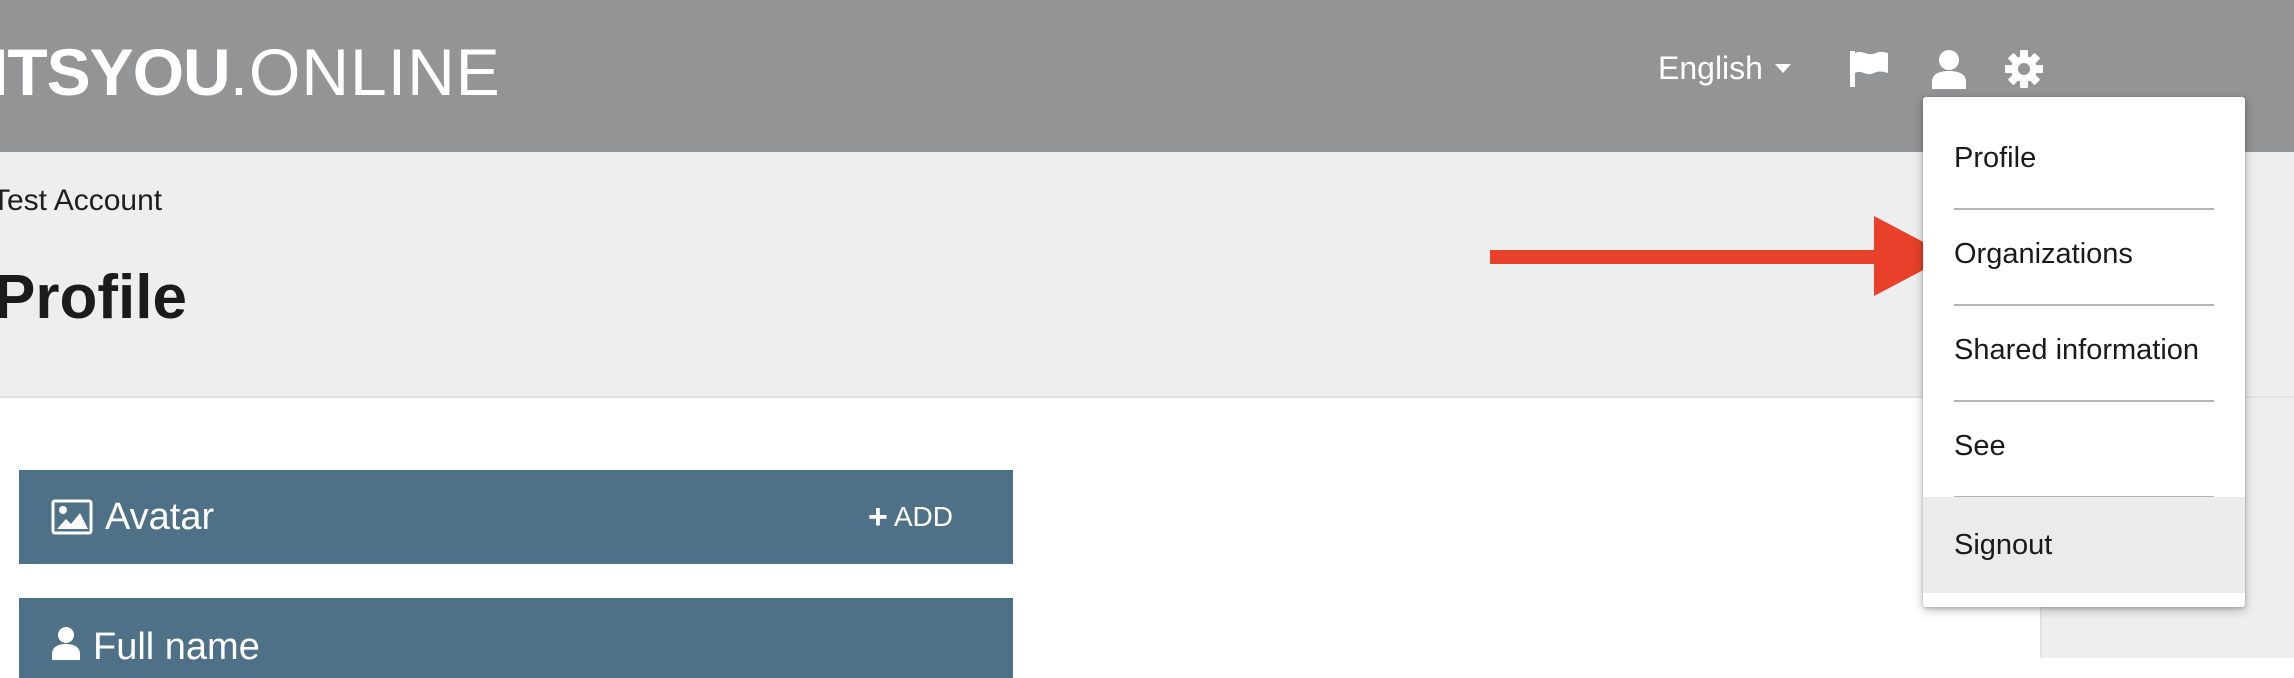 This screenshot has width=2294, height=678. Describe the element at coordinates (2084, 545) in the screenshot. I see `menu-item-signout: Signout` at that location.